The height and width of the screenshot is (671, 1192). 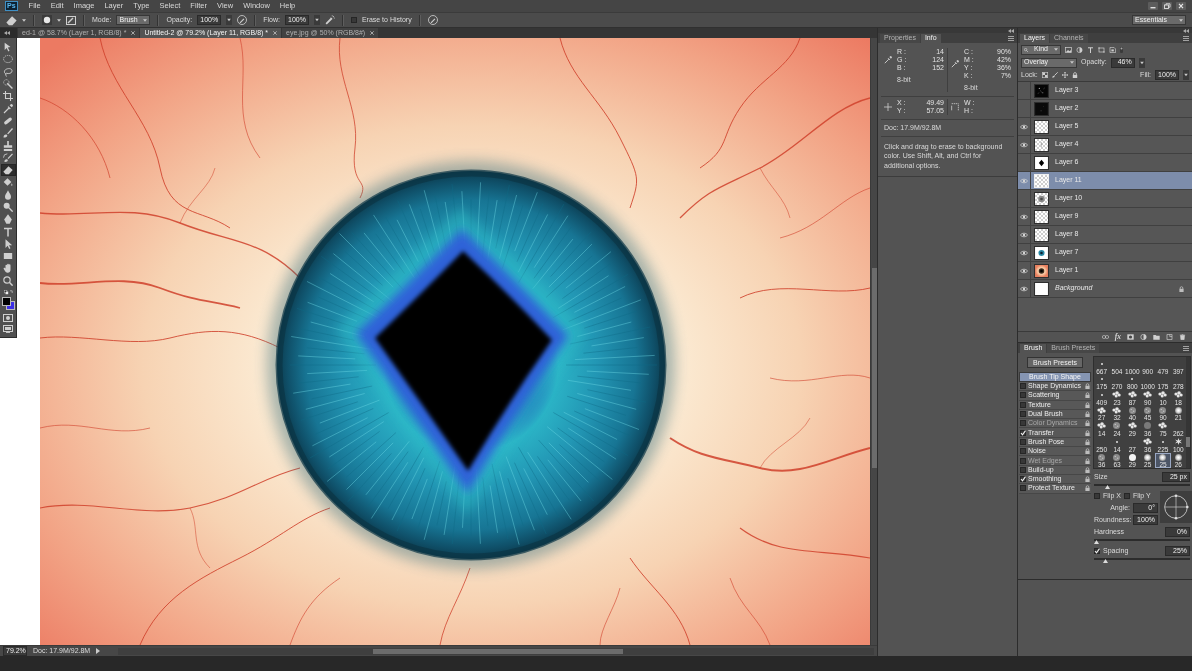 I want to click on flip-y-checkbox, so click(x=1126, y=496).